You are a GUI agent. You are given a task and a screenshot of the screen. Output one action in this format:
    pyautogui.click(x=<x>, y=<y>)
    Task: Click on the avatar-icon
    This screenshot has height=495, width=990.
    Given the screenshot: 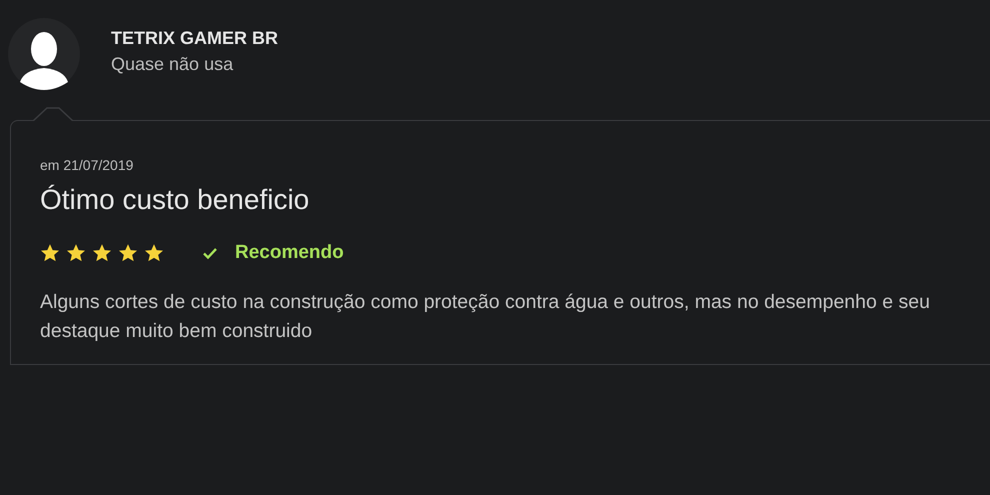 What is the action you would take?
    pyautogui.click(x=44, y=54)
    